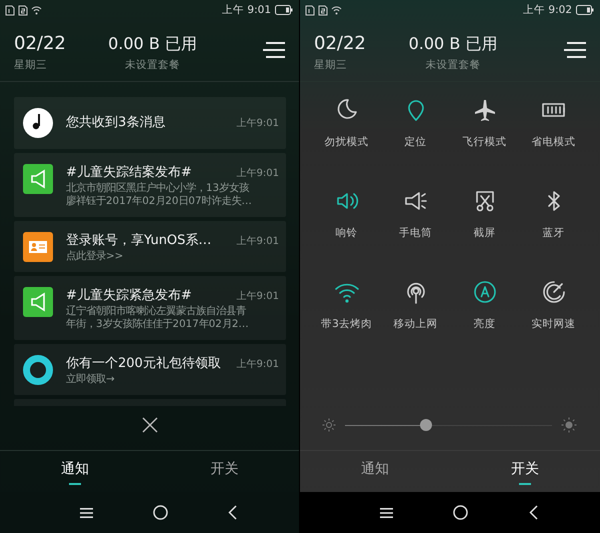  What do you see at coordinates (484, 142) in the screenshot?
I see `toggle-label: 飞行模式` at bounding box center [484, 142].